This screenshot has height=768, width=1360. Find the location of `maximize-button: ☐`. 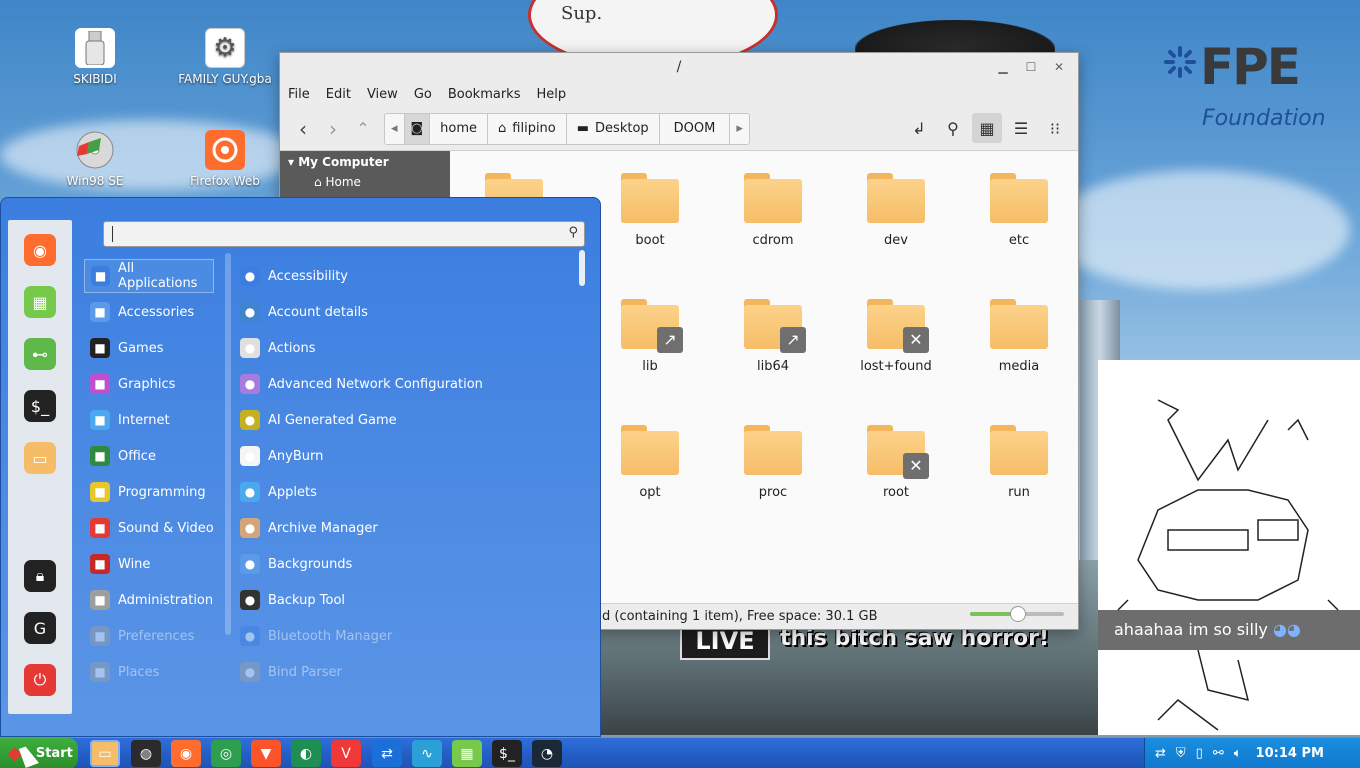

maximize-button: ☐ is located at coordinates (1031, 67).